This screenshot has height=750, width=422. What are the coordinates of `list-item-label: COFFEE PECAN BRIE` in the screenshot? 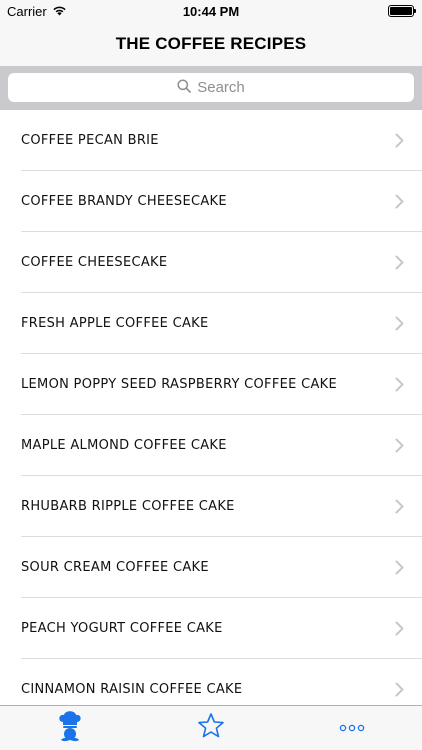 It's located at (90, 140).